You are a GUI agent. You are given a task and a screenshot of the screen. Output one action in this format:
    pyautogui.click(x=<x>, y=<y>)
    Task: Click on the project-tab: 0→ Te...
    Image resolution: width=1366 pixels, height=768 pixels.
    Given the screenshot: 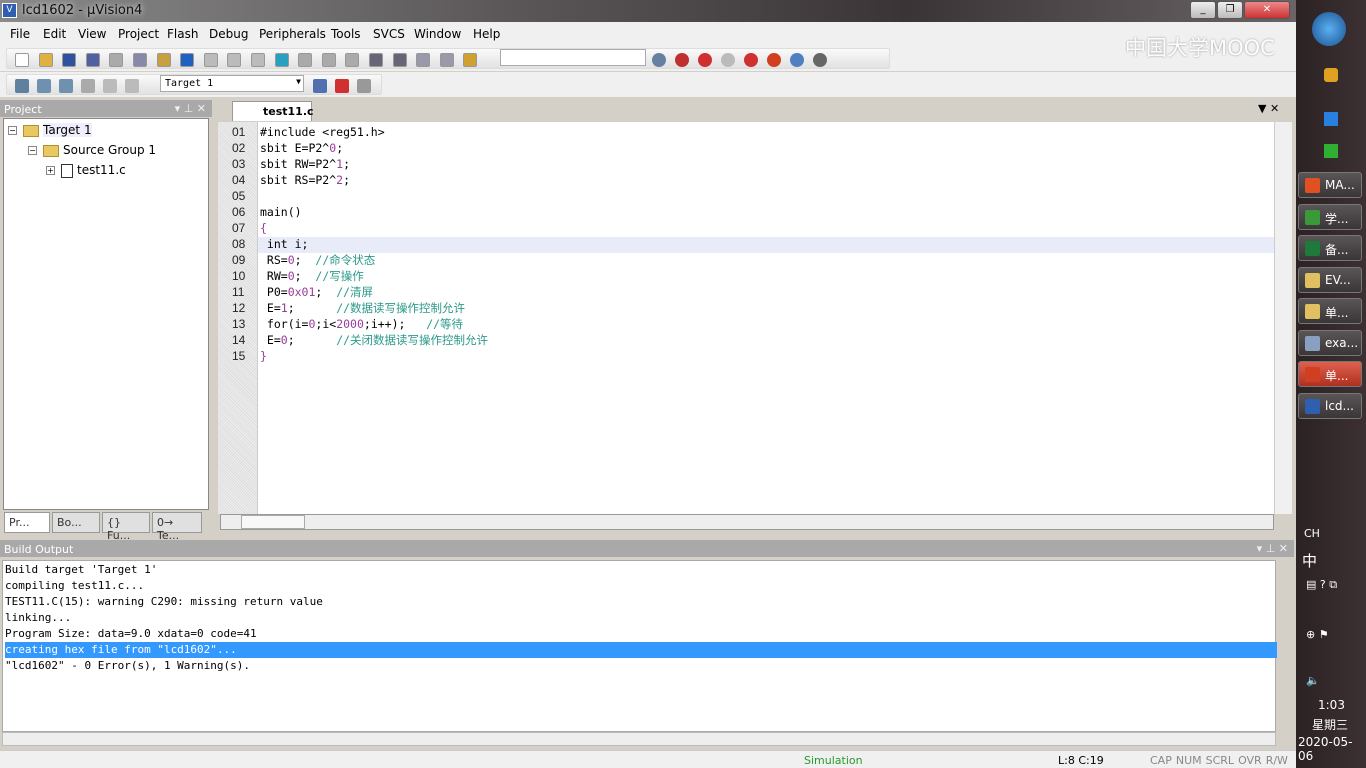 What is the action you would take?
    pyautogui.click(x=177, y=527)
    